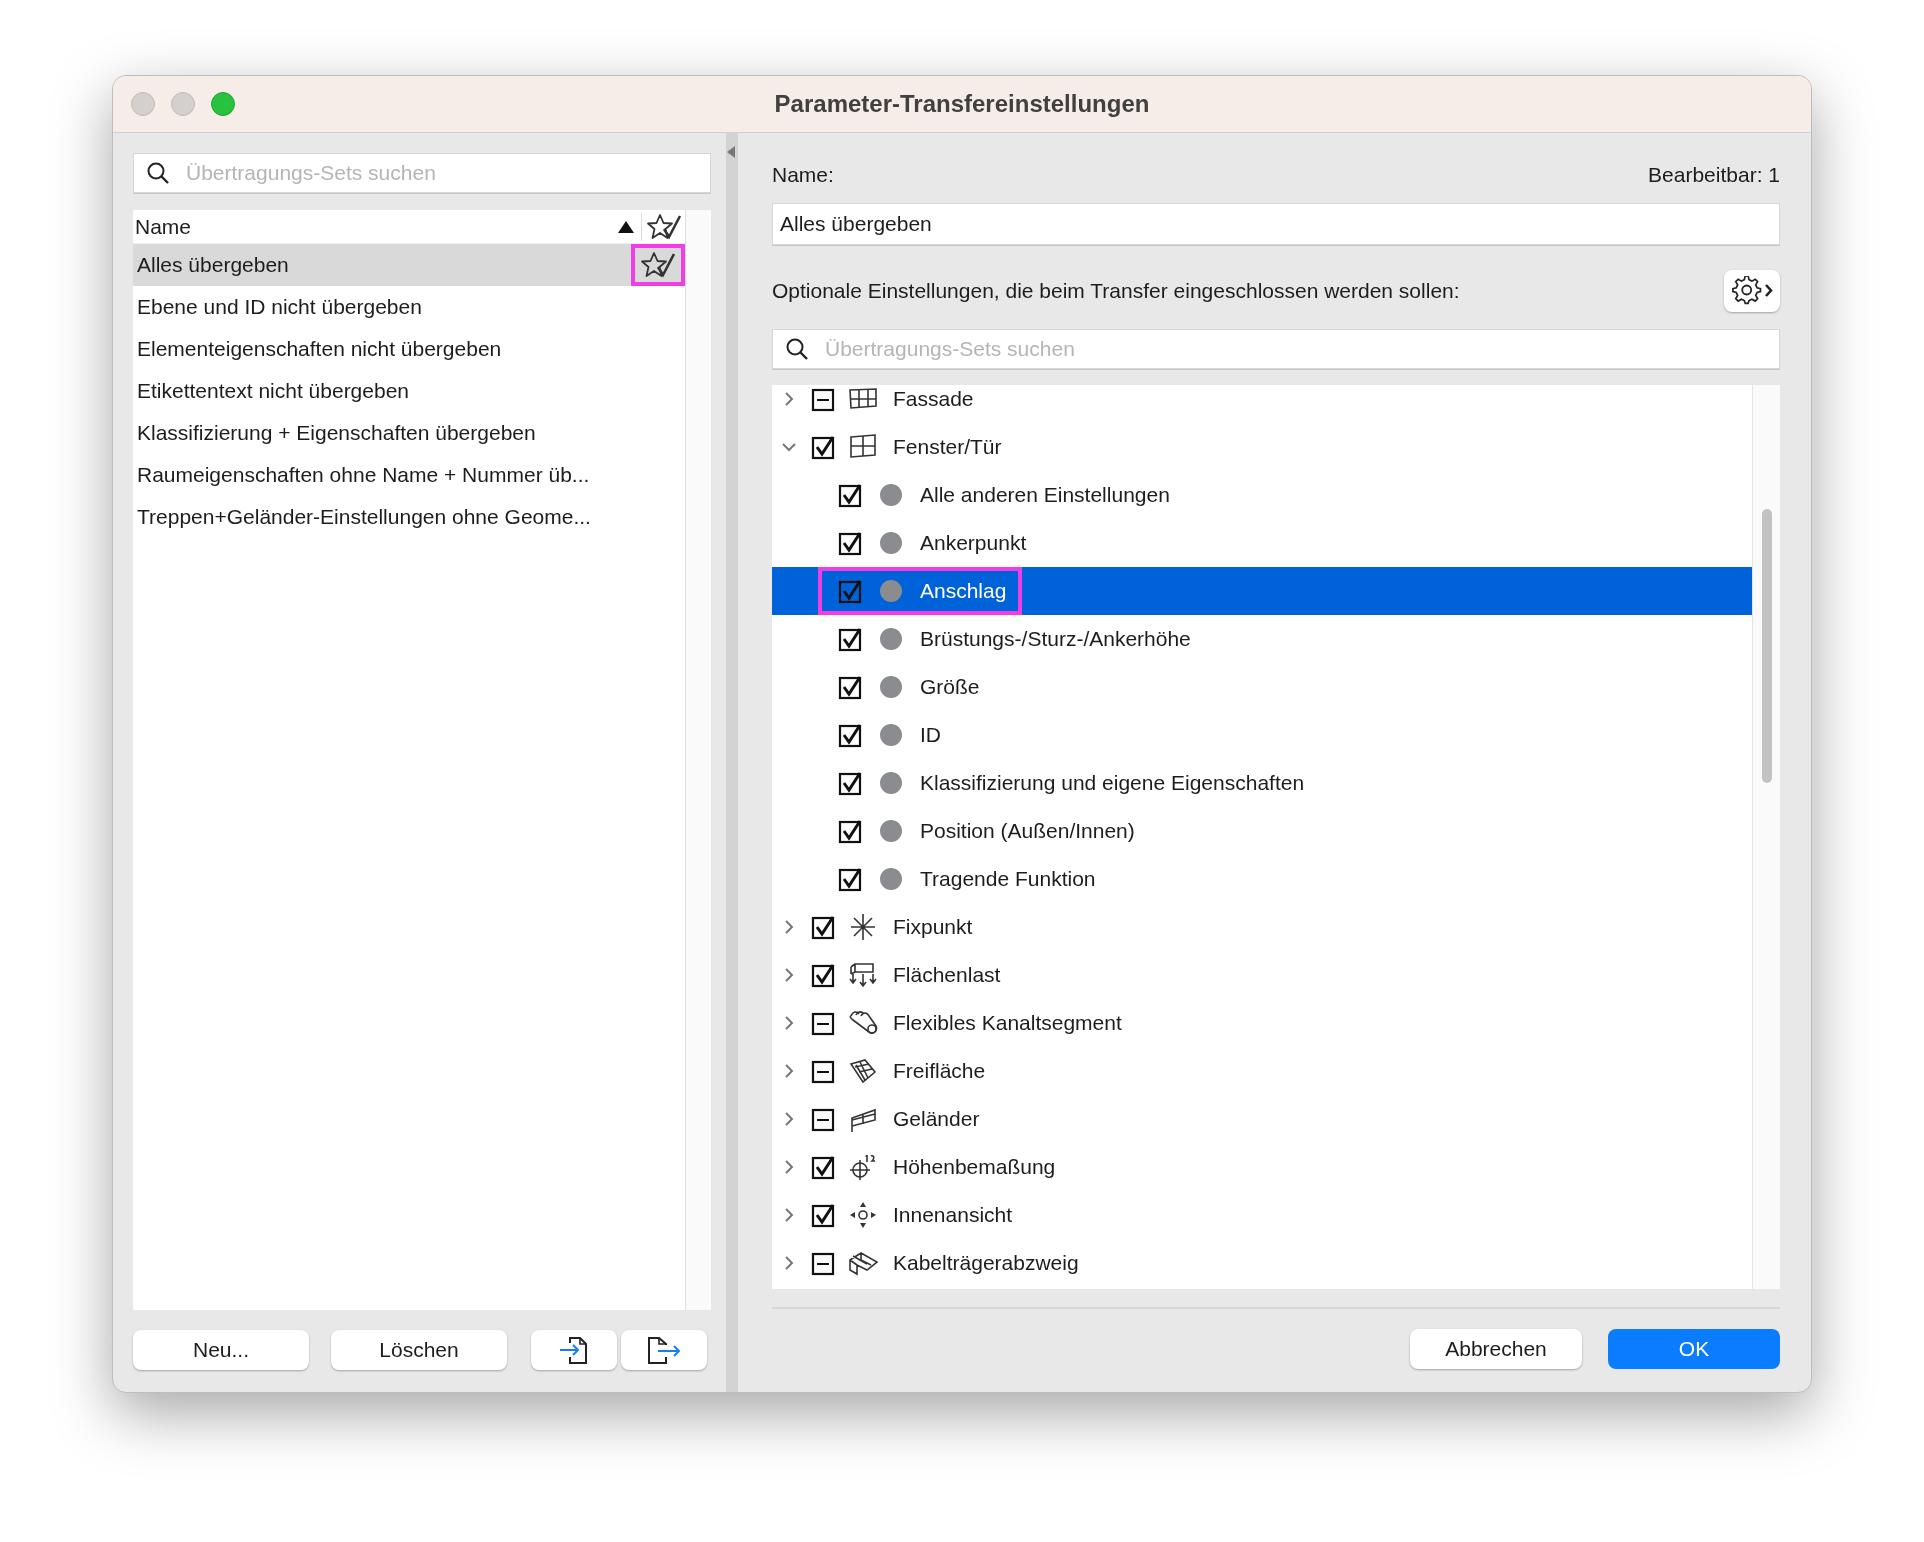 The image size is (1924, 1542). I want to click on settings-icon, so click(1752, 291).